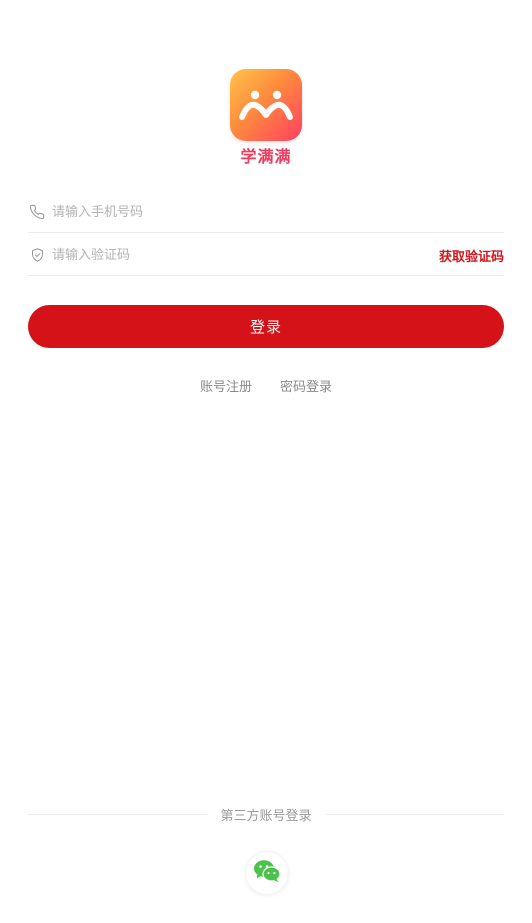  I want to click on app-logo-icon, so click(266, 105).